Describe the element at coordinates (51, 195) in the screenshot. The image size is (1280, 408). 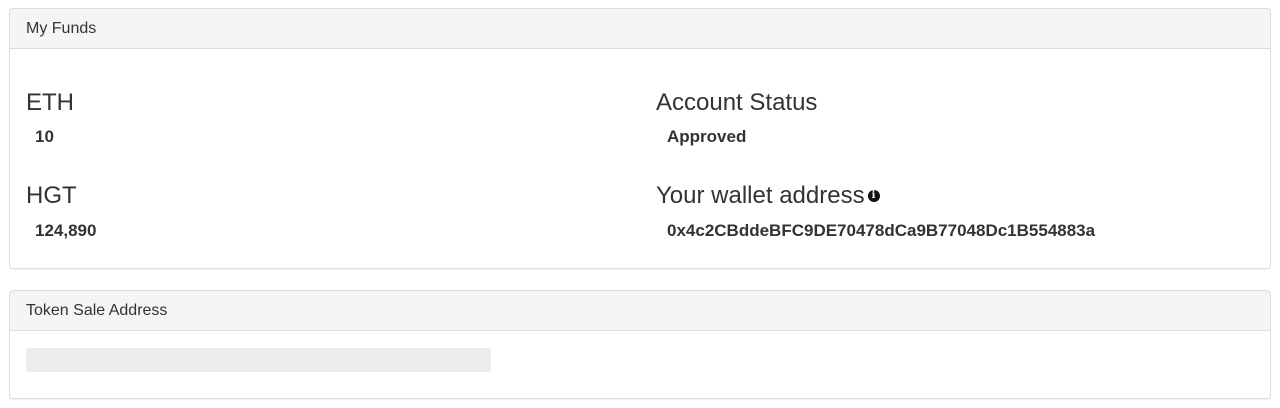
I see `hgt-label: HGT` at that location.